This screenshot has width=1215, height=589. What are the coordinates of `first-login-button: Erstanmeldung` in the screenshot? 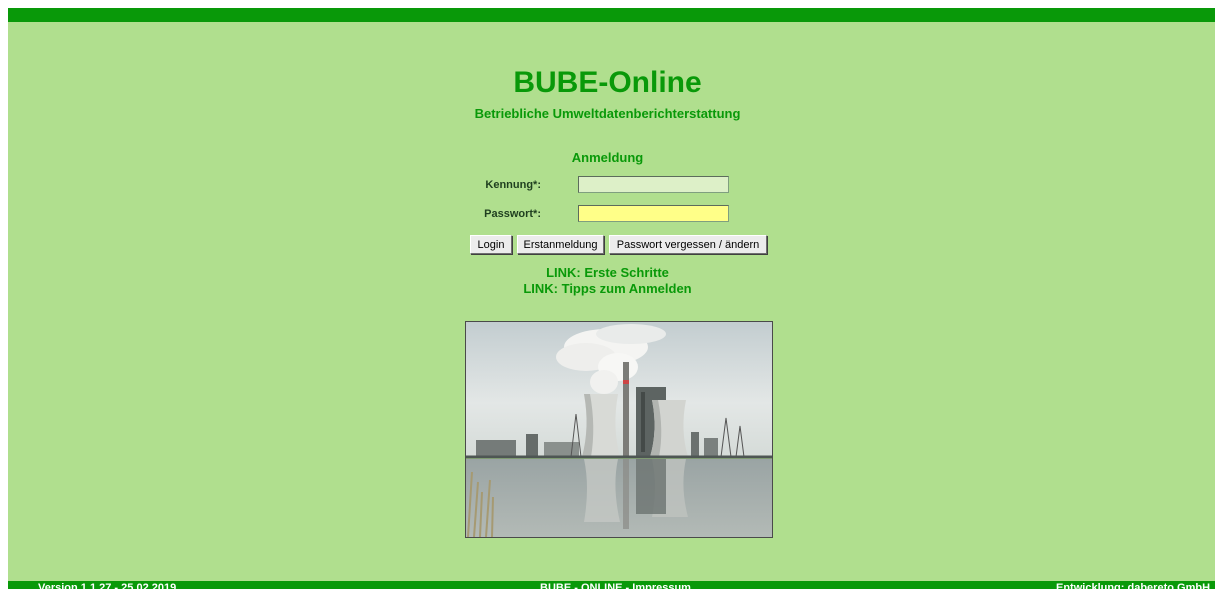 It's located at (560, 244).